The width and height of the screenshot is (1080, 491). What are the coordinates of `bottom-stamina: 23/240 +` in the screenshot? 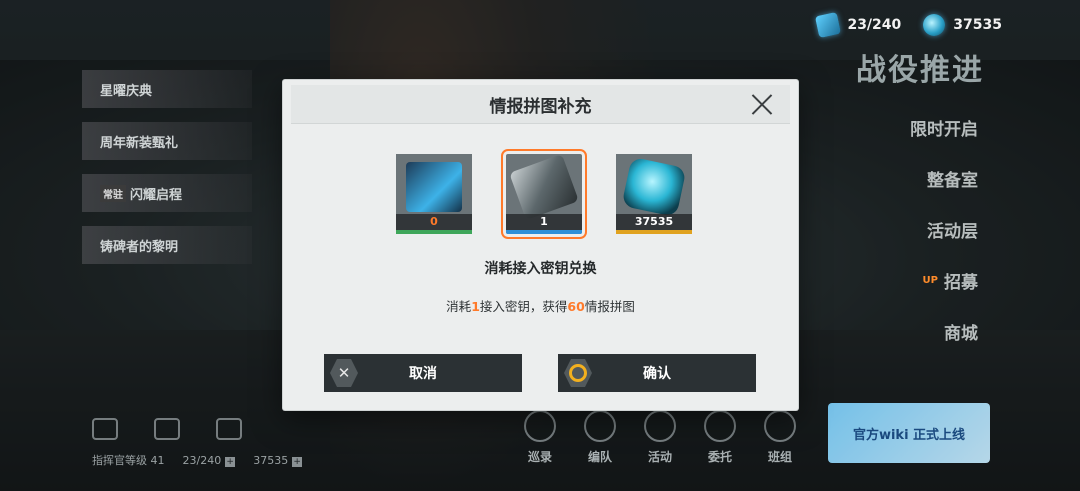 It's located at (209, 460).